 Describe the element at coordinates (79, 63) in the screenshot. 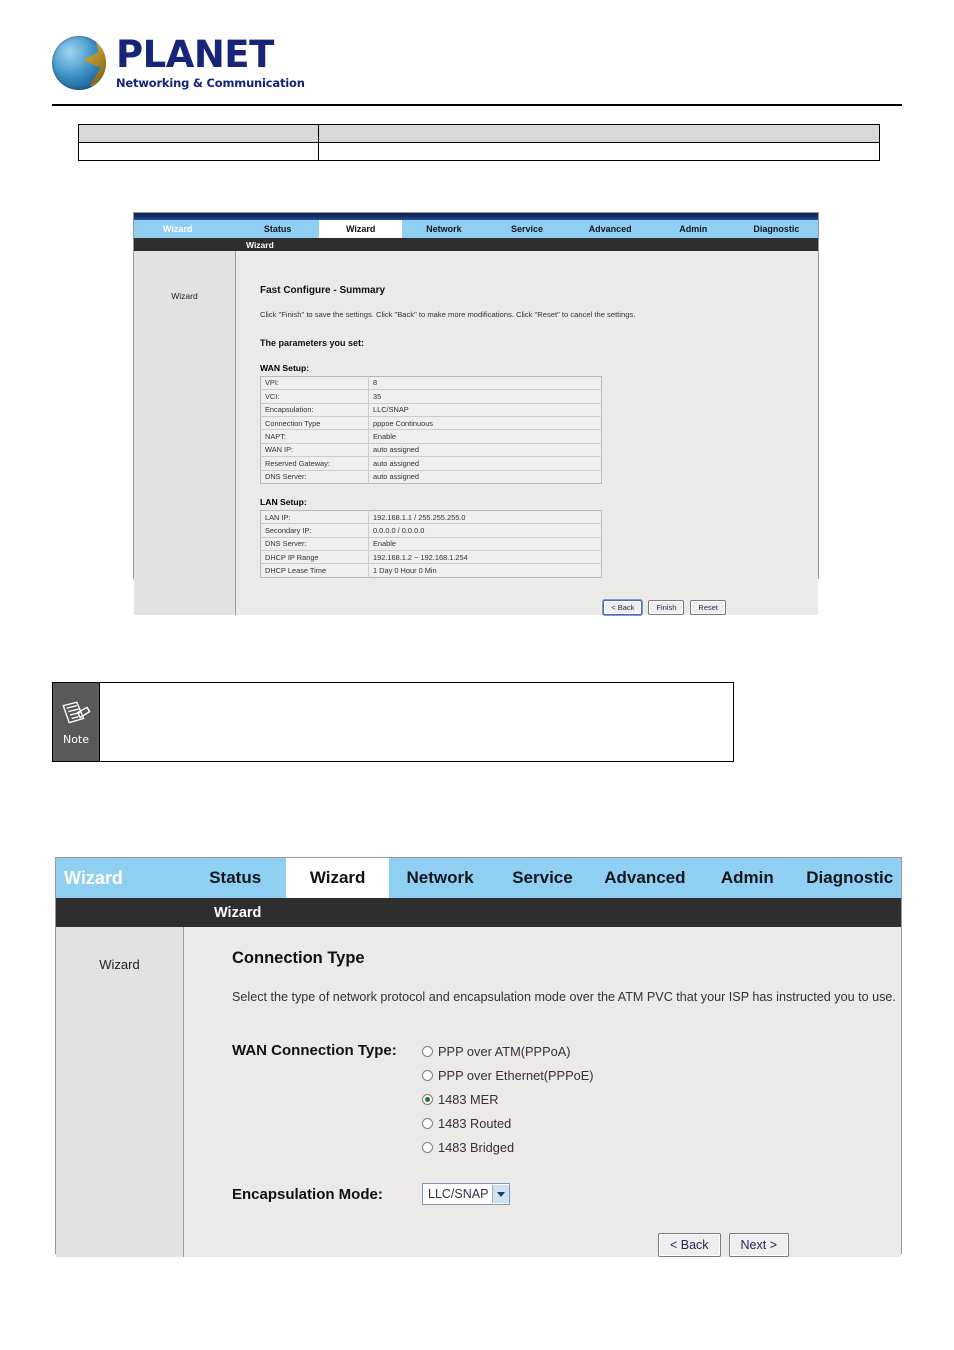

I see `planet-globe-logo-icon` at that location.